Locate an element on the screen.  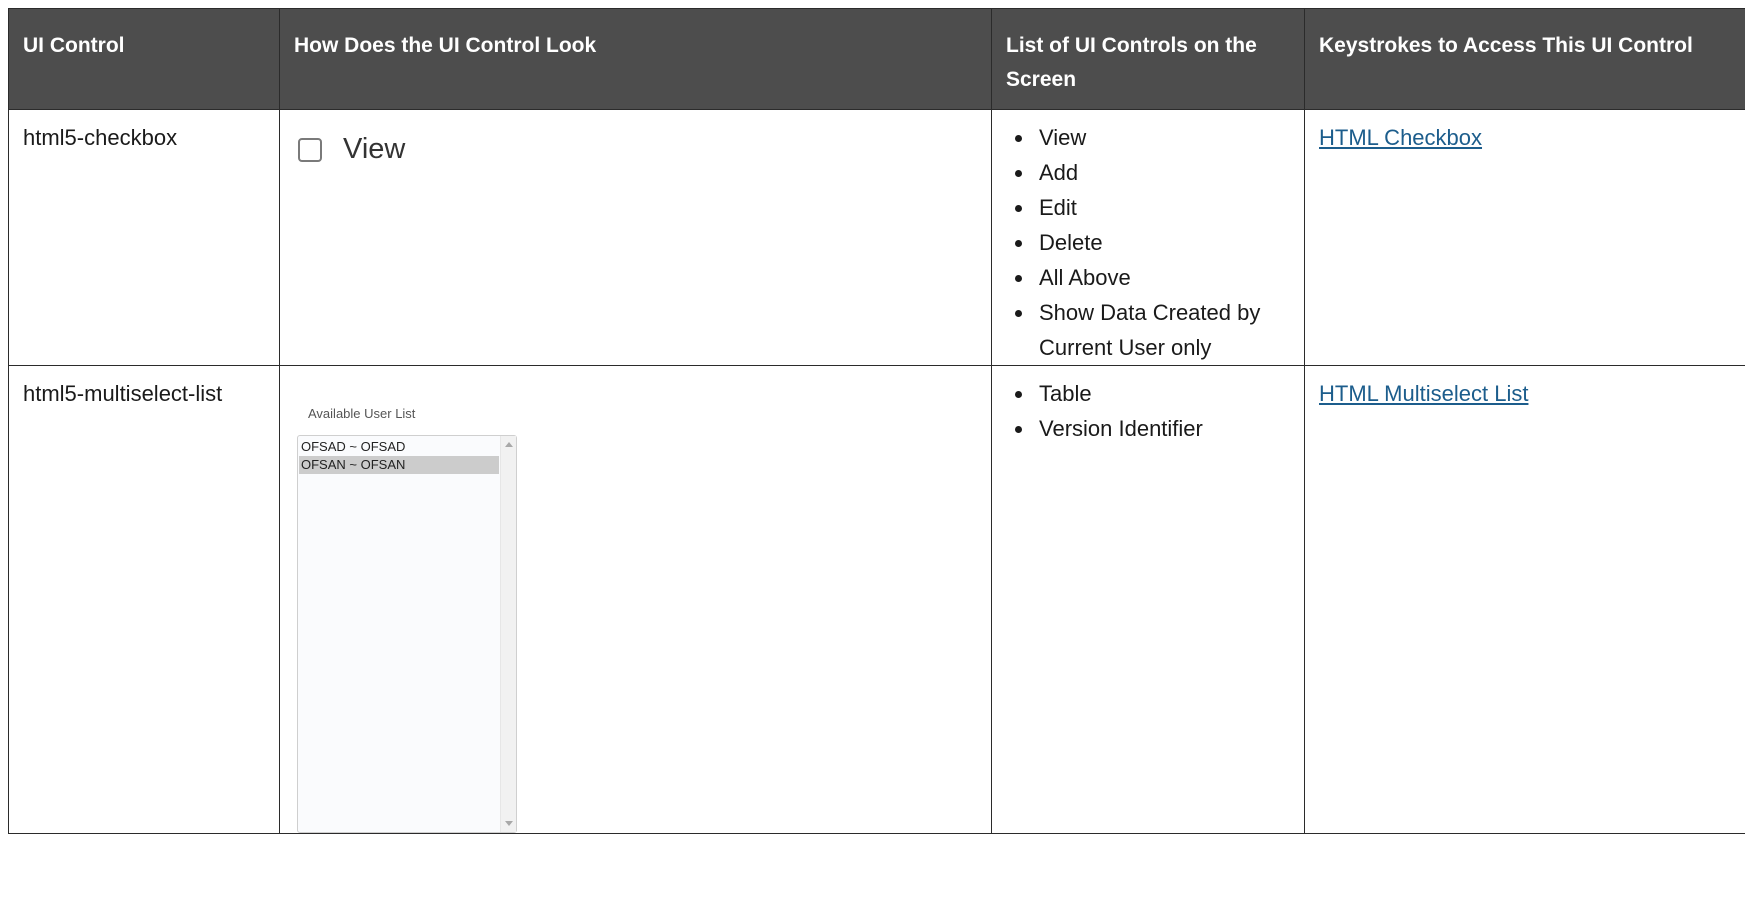
header-keystrokes: Keystrokes to Access This UI Control is located at coordinates (1524, 59).